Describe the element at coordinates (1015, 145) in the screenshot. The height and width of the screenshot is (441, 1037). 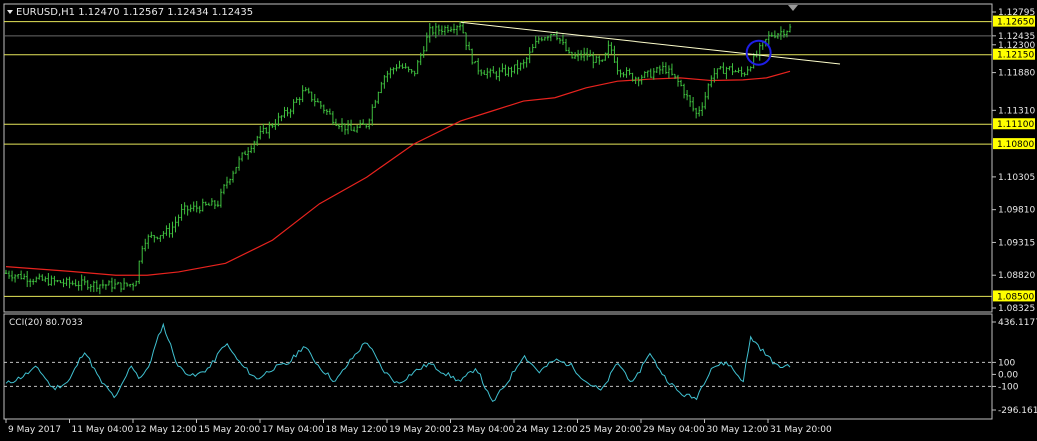
I see `level-label: 1.10800` at that location.